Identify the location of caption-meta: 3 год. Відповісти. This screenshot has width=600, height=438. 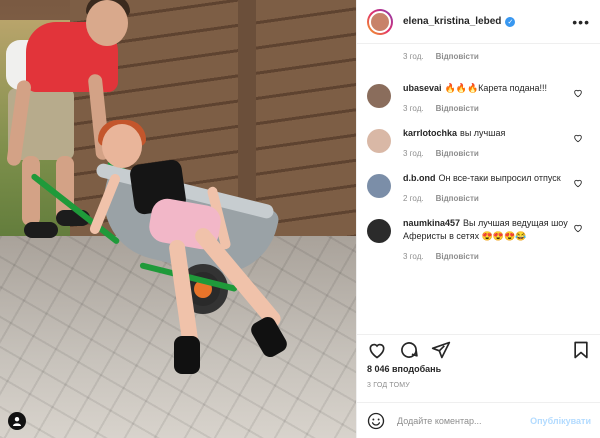
(478, 58).